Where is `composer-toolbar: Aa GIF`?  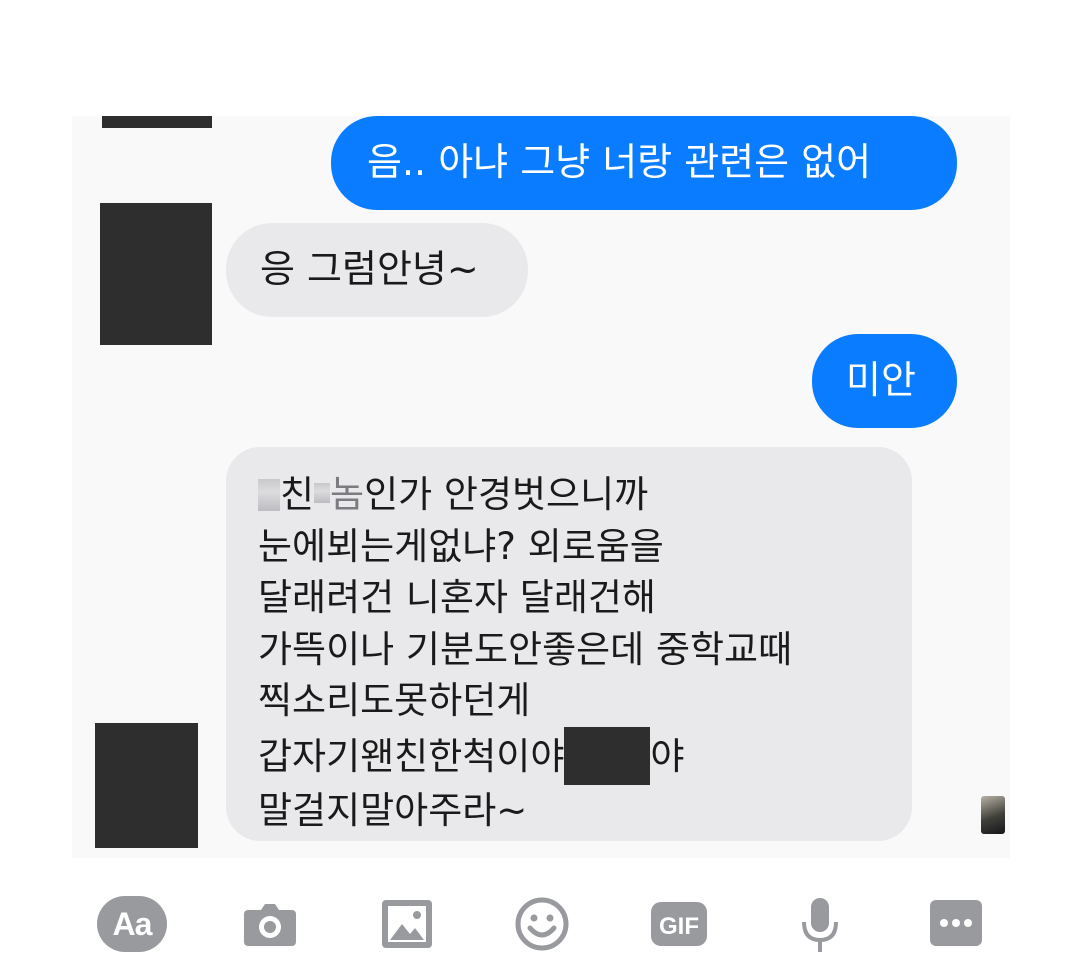
composer-toolbar: Aa GIF is located at coordinates (541, 919).